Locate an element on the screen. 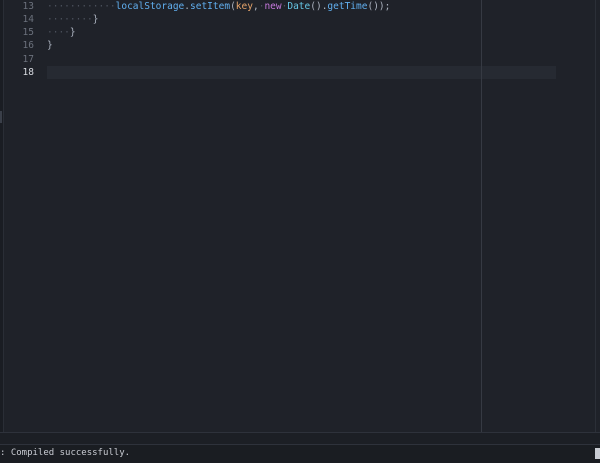  column-ruler is located at coordinates (481, 216).